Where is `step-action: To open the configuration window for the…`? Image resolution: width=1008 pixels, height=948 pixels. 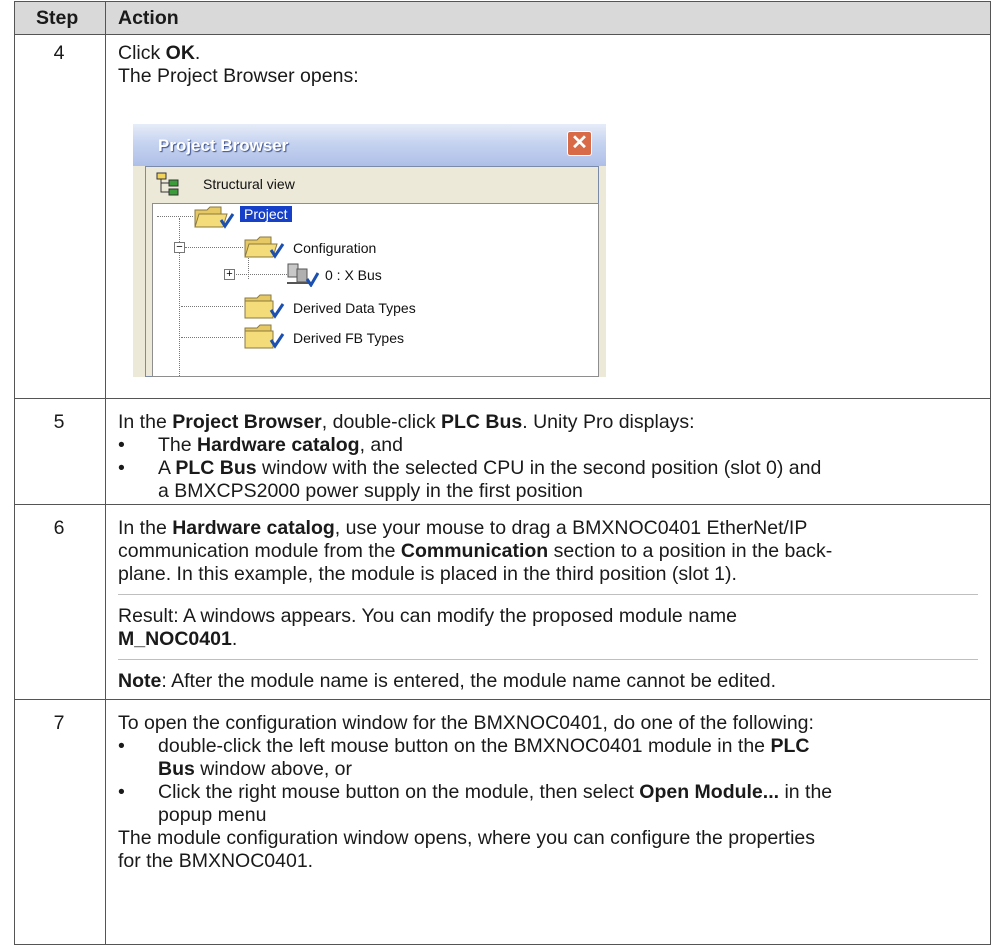
step-action: To open the configuration window for the… is located at coordinates (548, 792).